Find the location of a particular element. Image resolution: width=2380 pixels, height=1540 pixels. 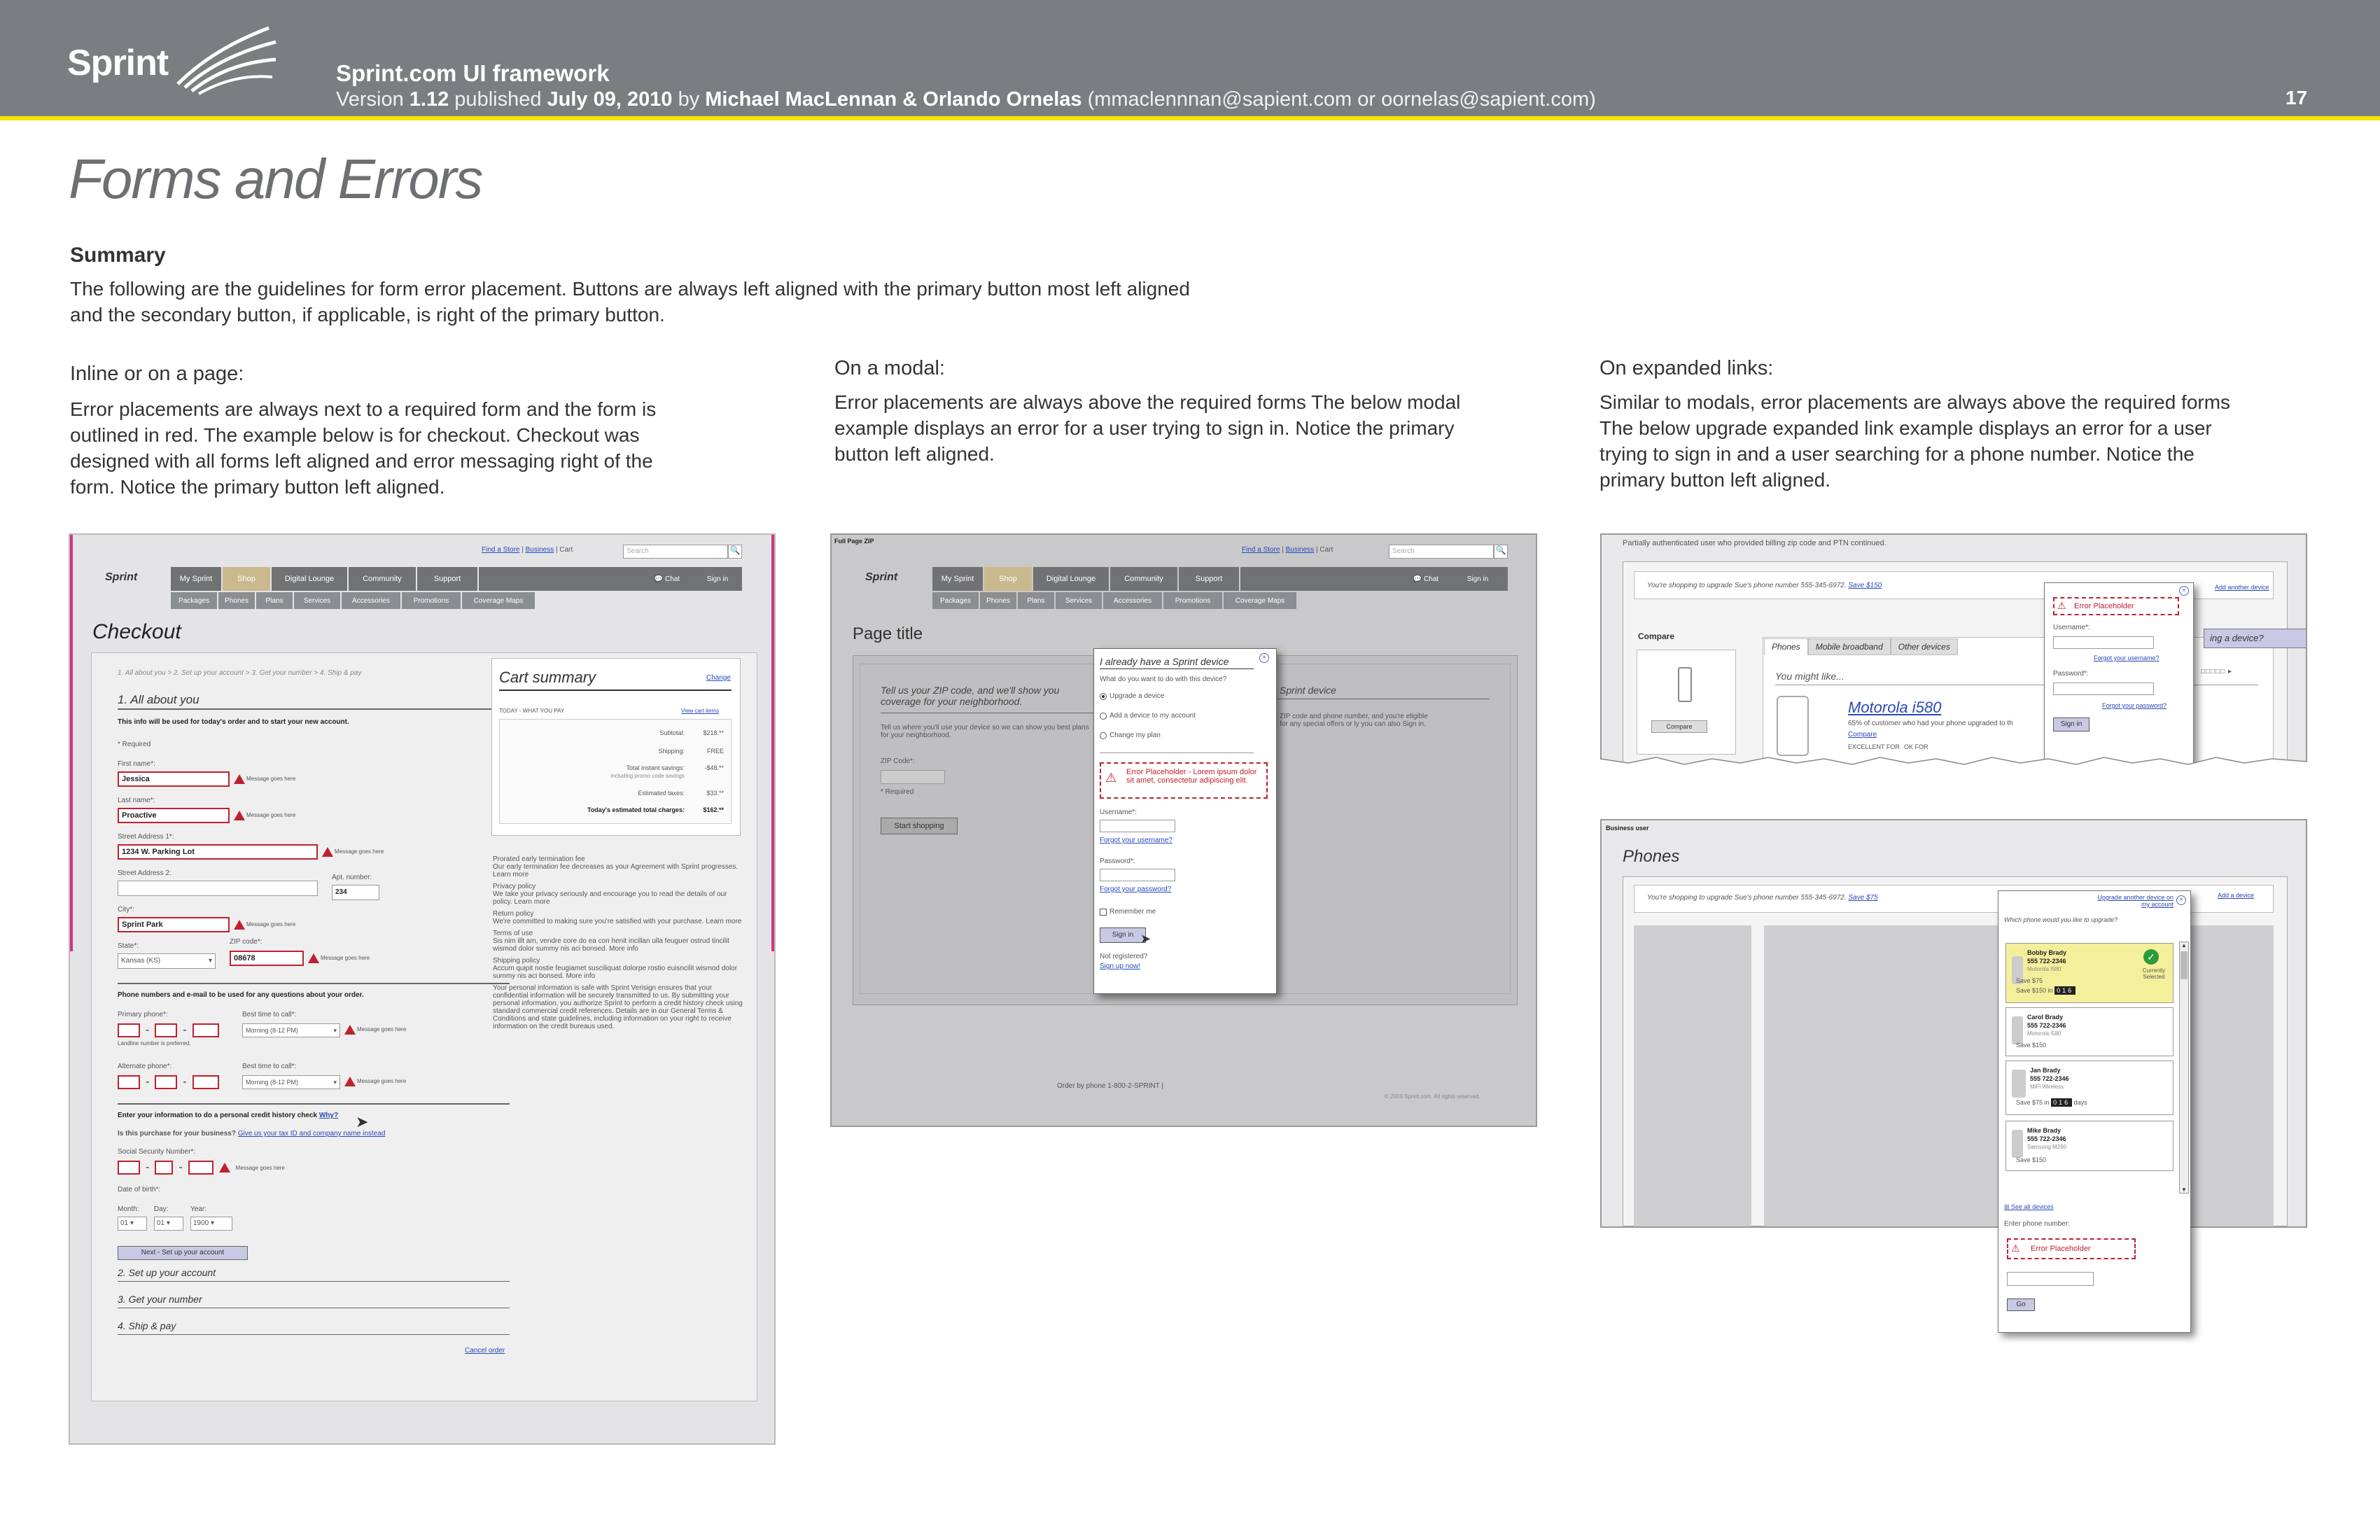

best-time-select: Morning (8-12 PM) ▾ is located at coordinates (291, 1030).